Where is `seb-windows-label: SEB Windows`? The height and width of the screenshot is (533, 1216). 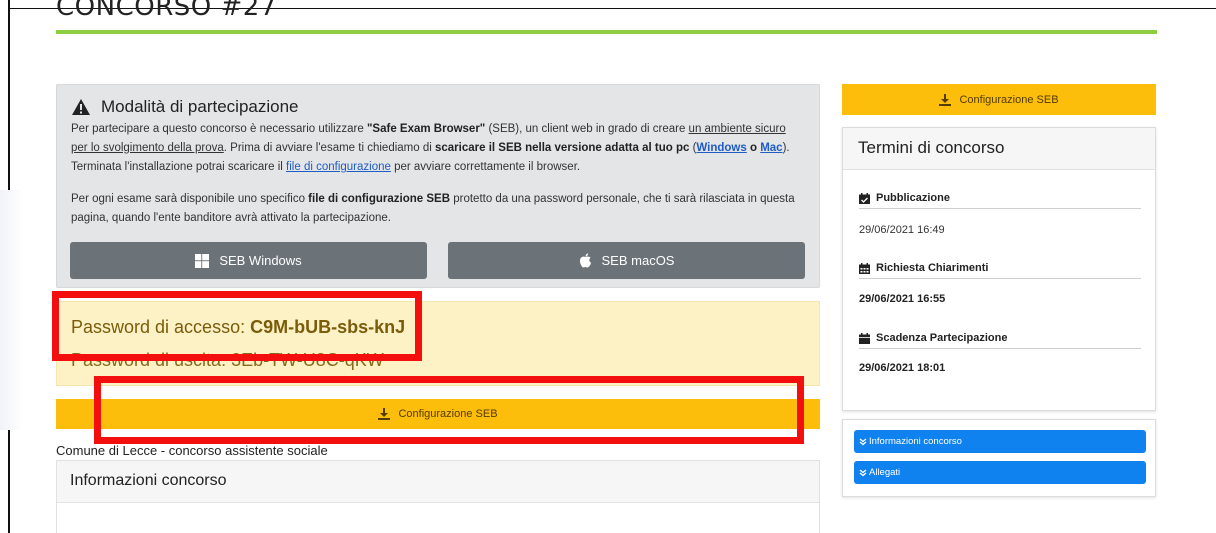 seb-windows-label: SEB Windows is located at coordinates (260, 260).